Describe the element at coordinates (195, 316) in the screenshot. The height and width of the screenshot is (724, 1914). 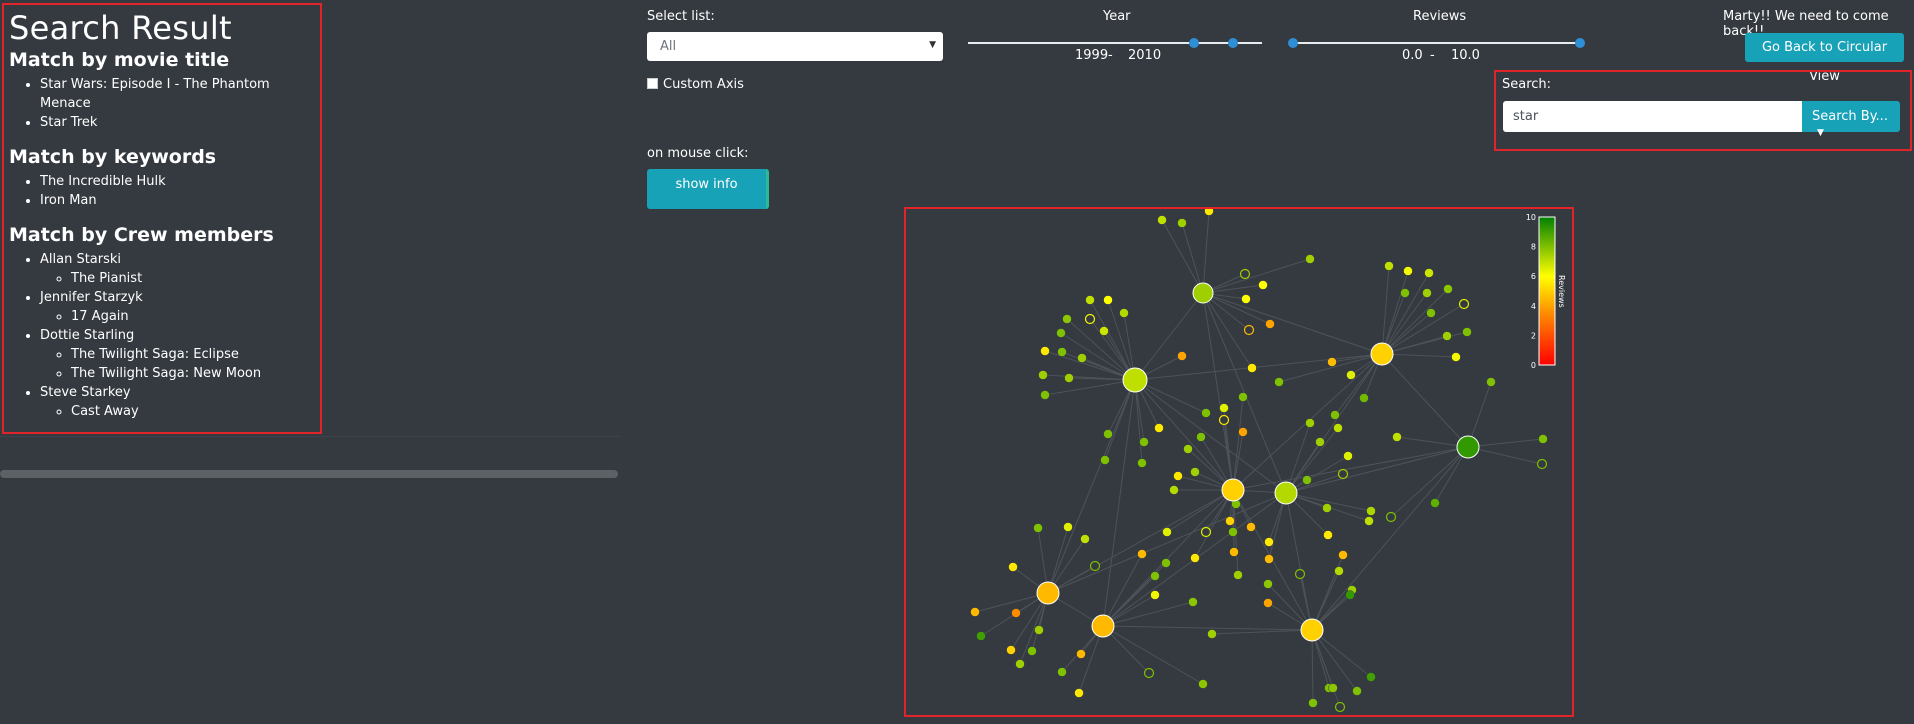
I see `result-subitem: 17 Again` at that location.